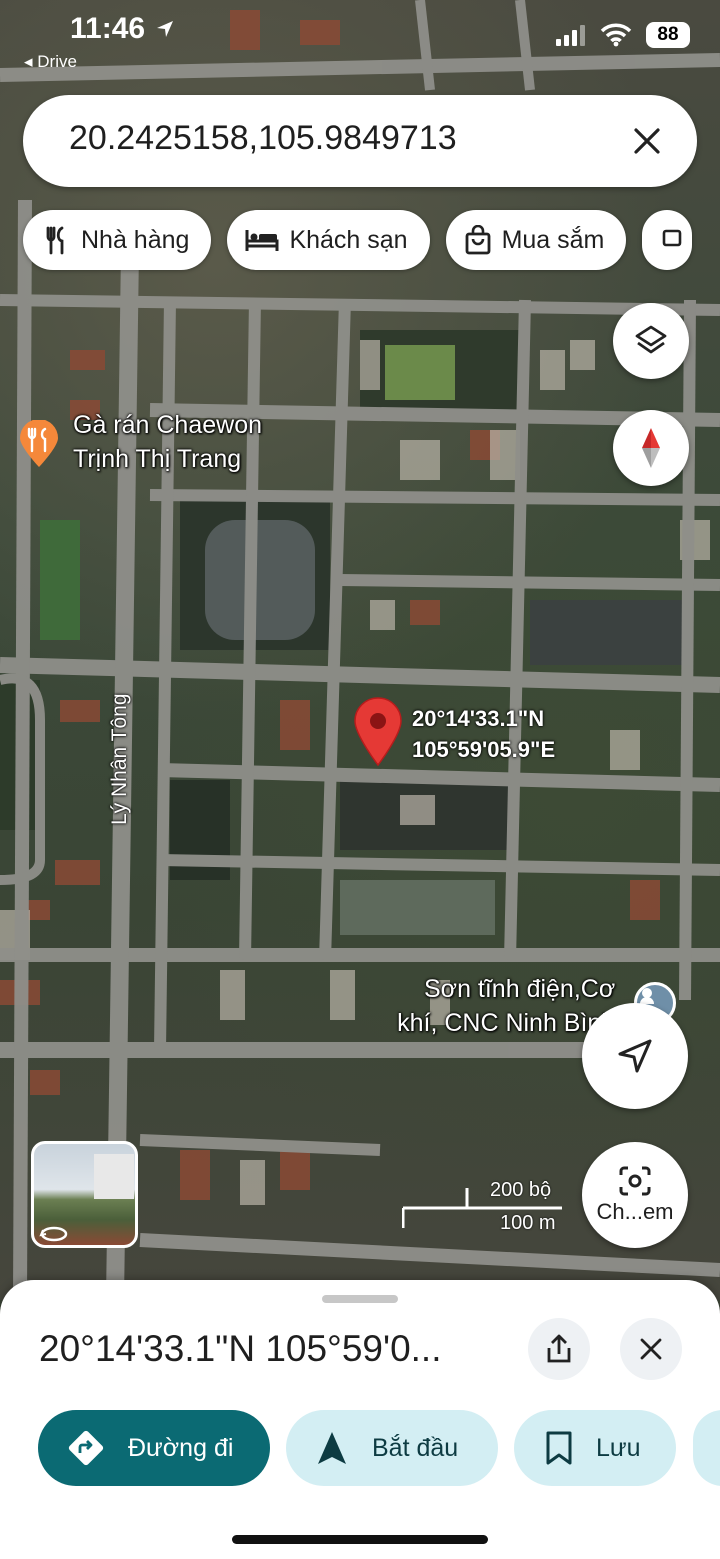 Image resolution: width=720 pixels, height=1559 pixels. I want to click on status-bar: 11:46 ◂ Drive 88, so click(360, 45).